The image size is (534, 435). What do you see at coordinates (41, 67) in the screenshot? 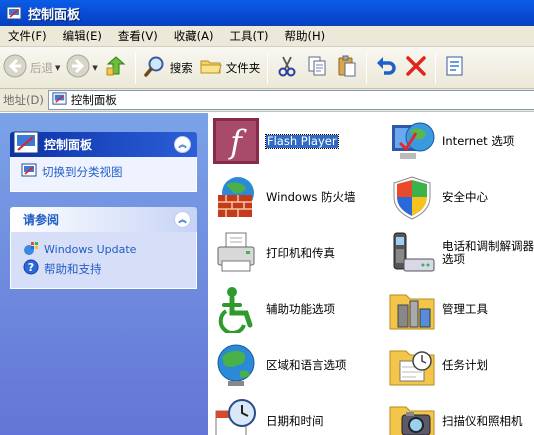
I see `back-label: 后退` at bounding box center [41, 67].